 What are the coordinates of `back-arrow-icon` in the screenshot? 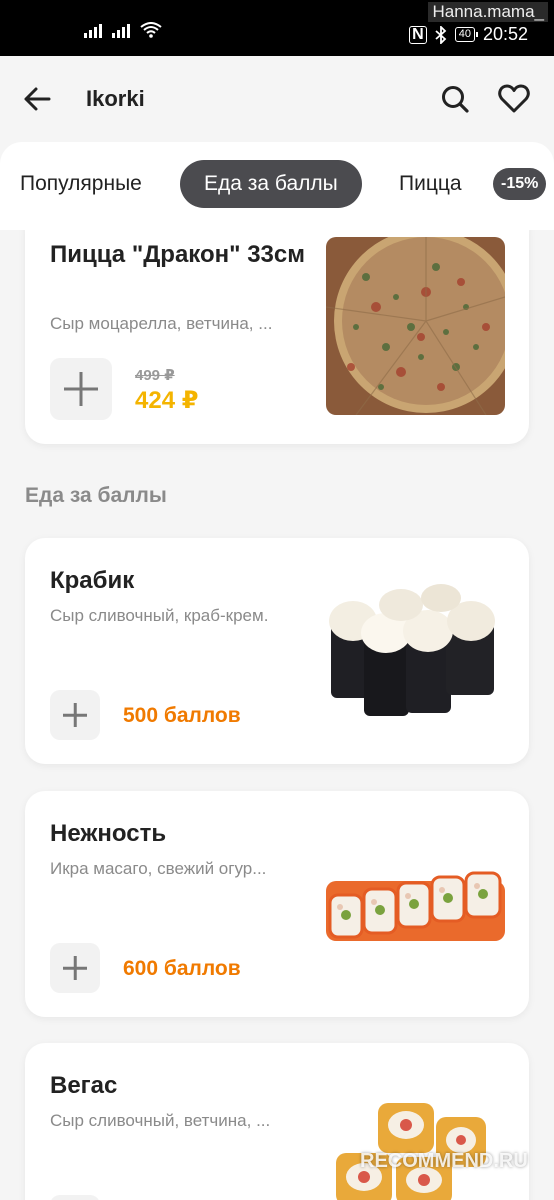 It's located at (37, 99).